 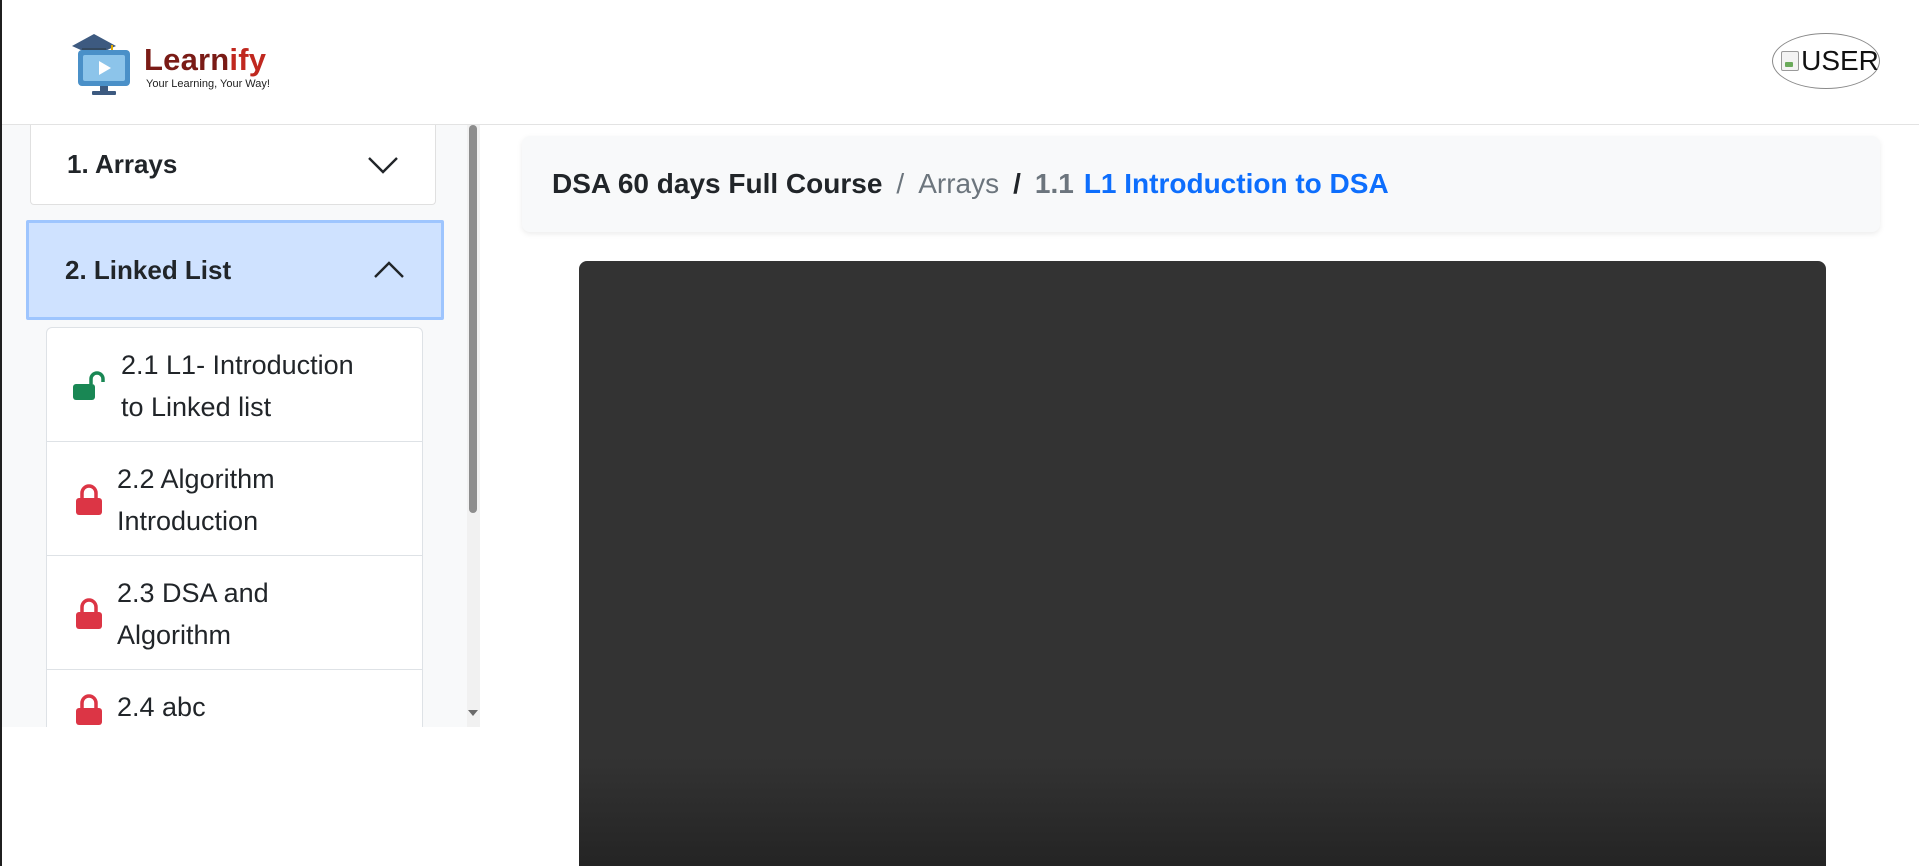 I want to click on top-navbar: Learnify Your Learning, Your Way! USER, so click(x=960, y=62).